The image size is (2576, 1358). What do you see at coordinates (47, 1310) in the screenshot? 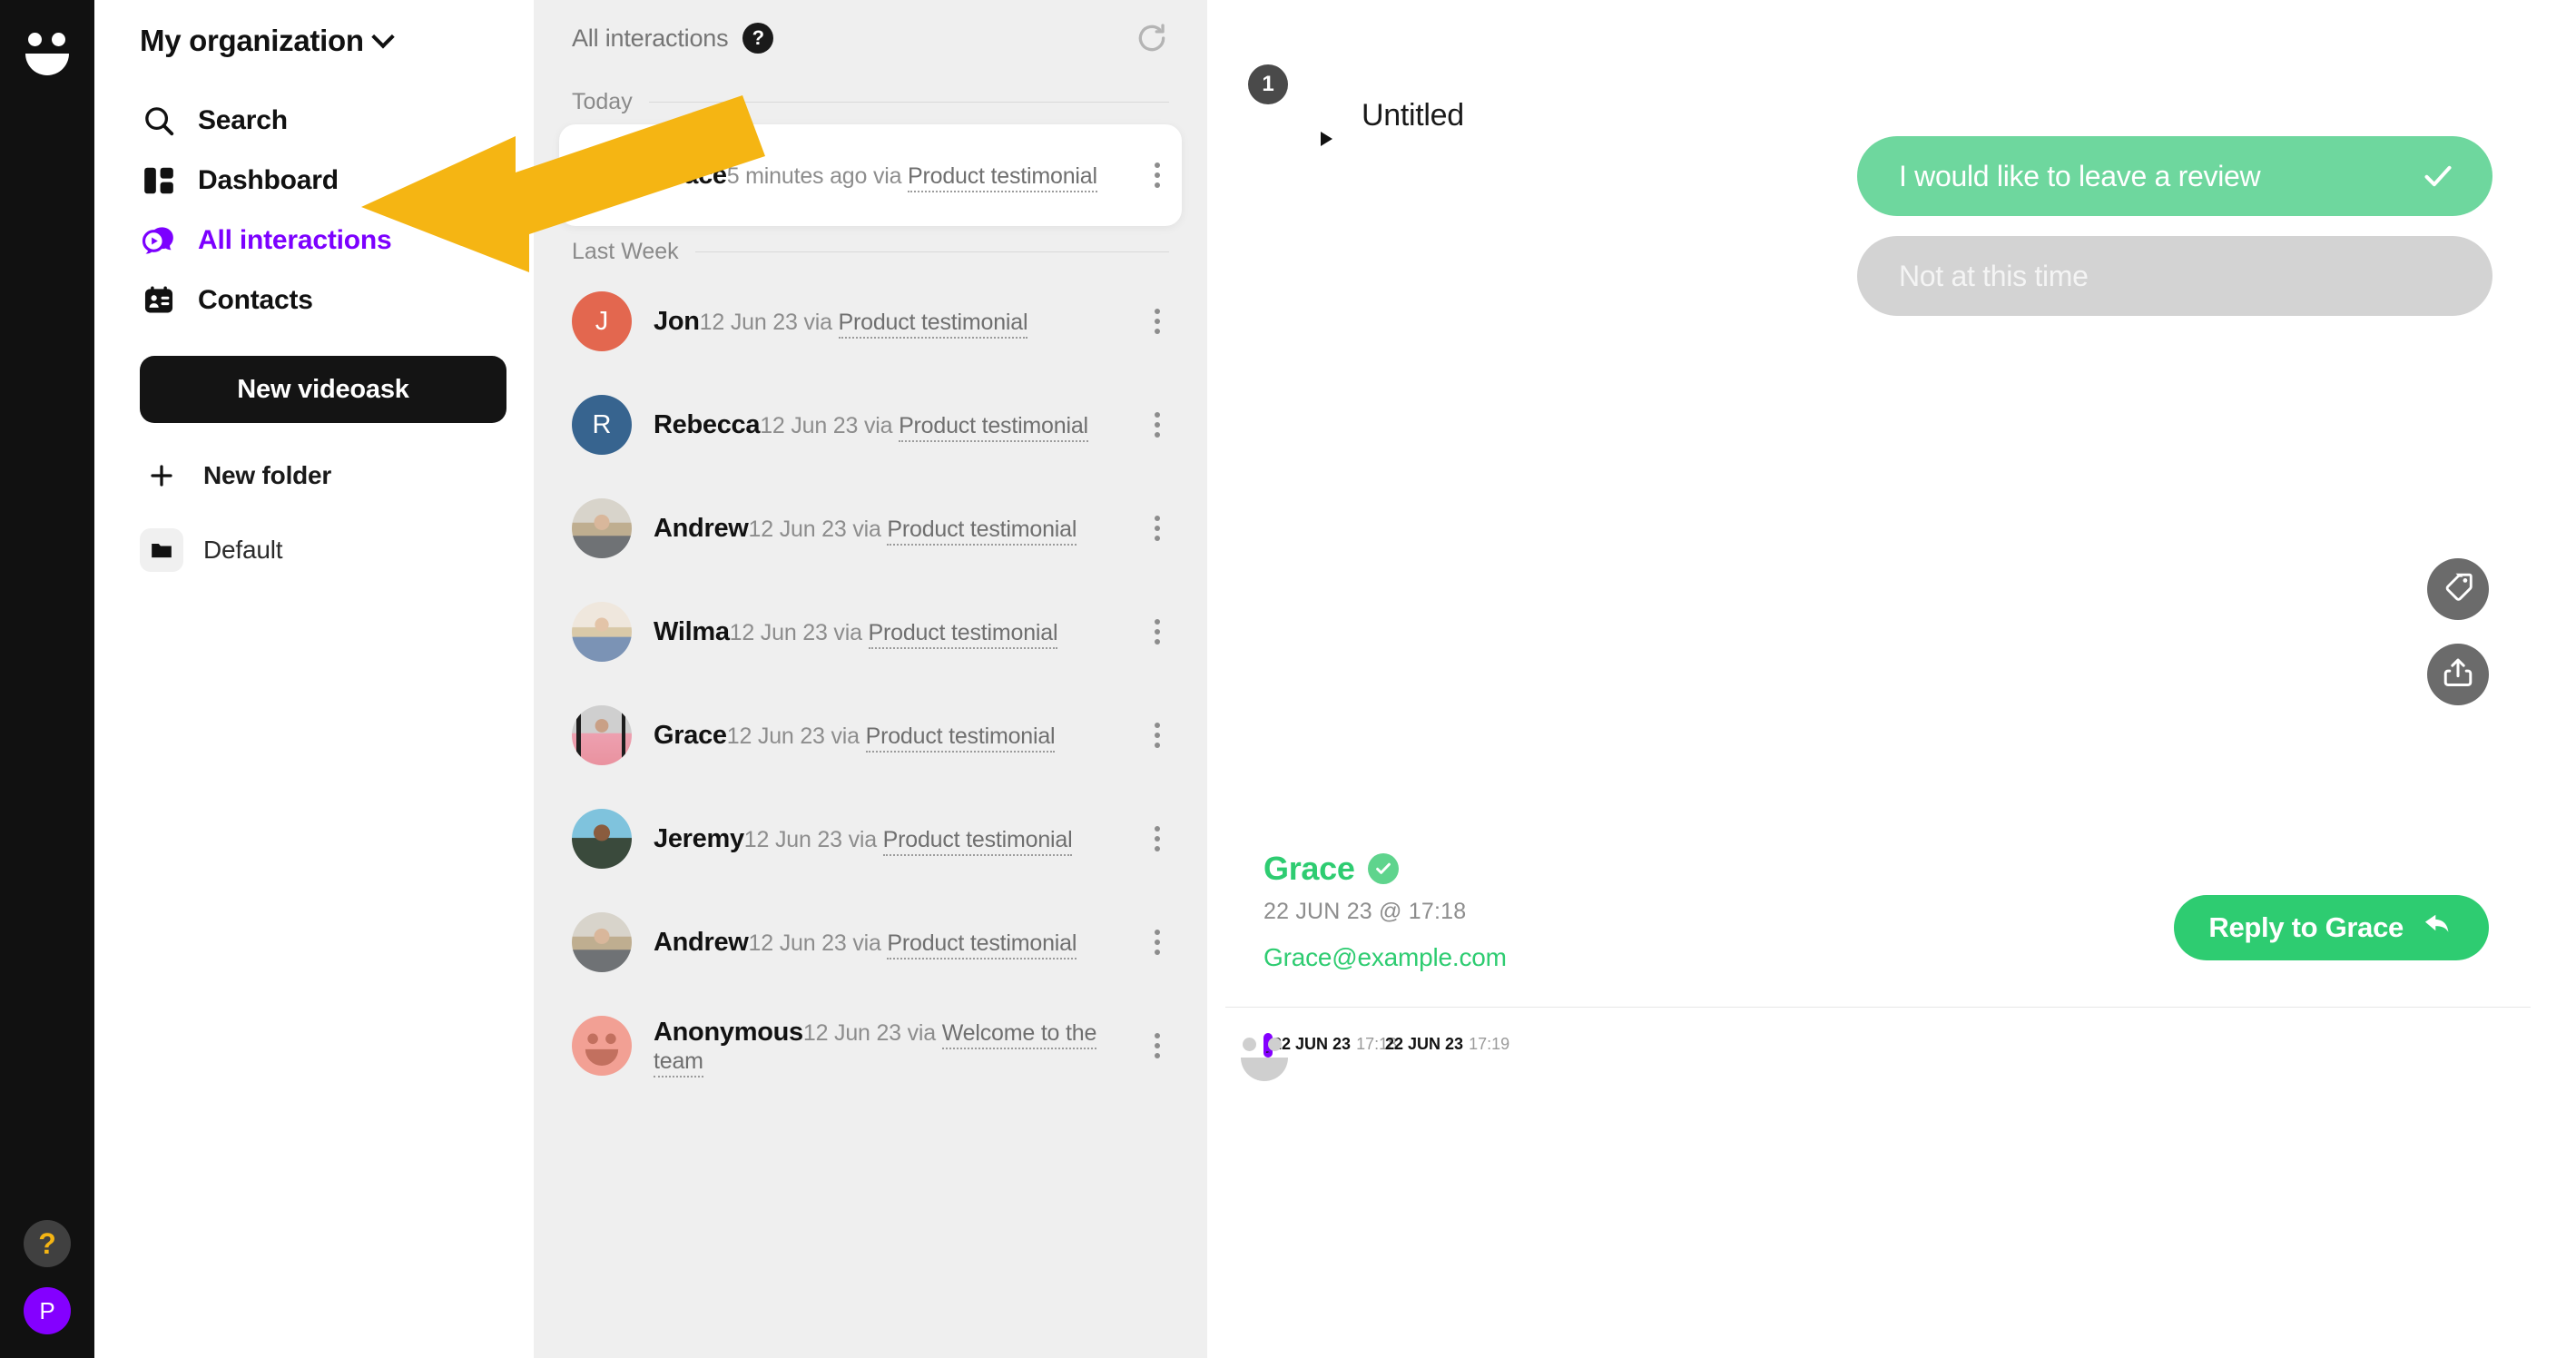
I see `user-avatar: P` at bounding box center [47, 1310].